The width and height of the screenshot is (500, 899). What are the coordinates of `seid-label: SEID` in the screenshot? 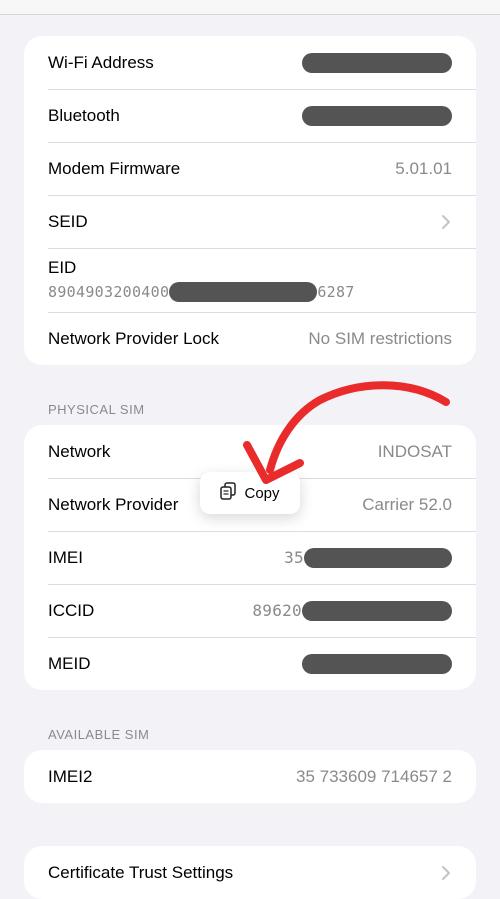 It's located at (68, 221).